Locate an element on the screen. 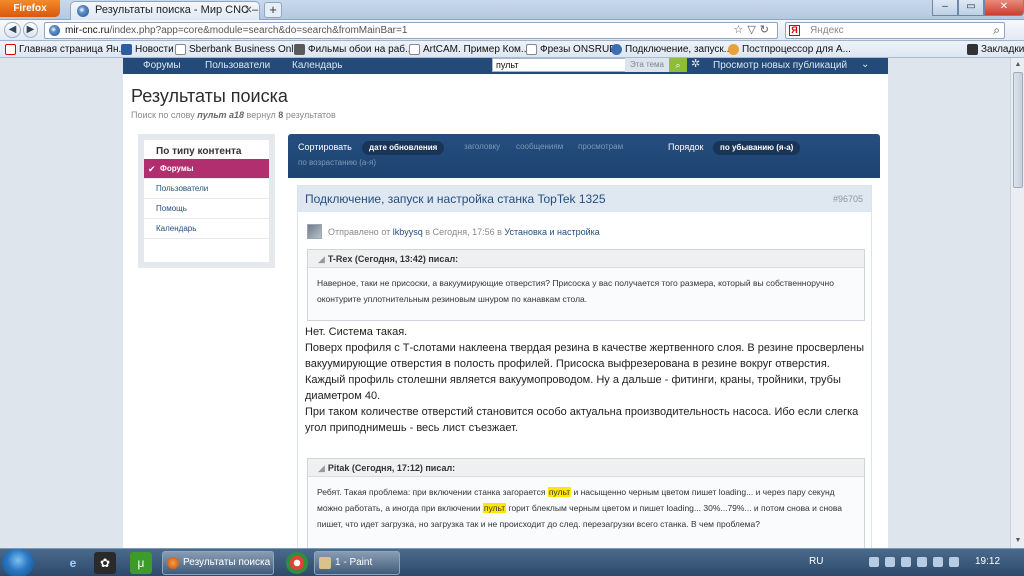  paint-icon is located at coordinates (325, 563).